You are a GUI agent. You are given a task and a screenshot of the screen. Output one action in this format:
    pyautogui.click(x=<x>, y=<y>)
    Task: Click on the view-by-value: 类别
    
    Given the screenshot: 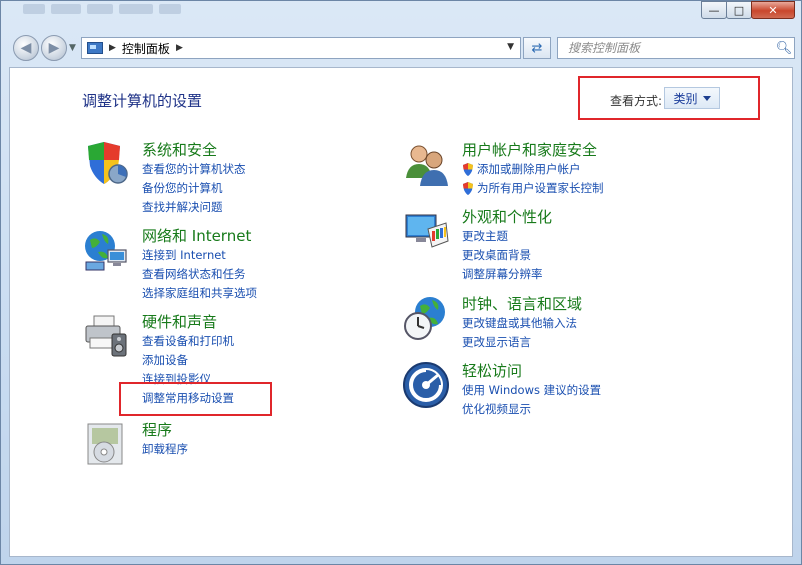 What is the action you would take?
    pyautogui.click(x=685, y=98)
    